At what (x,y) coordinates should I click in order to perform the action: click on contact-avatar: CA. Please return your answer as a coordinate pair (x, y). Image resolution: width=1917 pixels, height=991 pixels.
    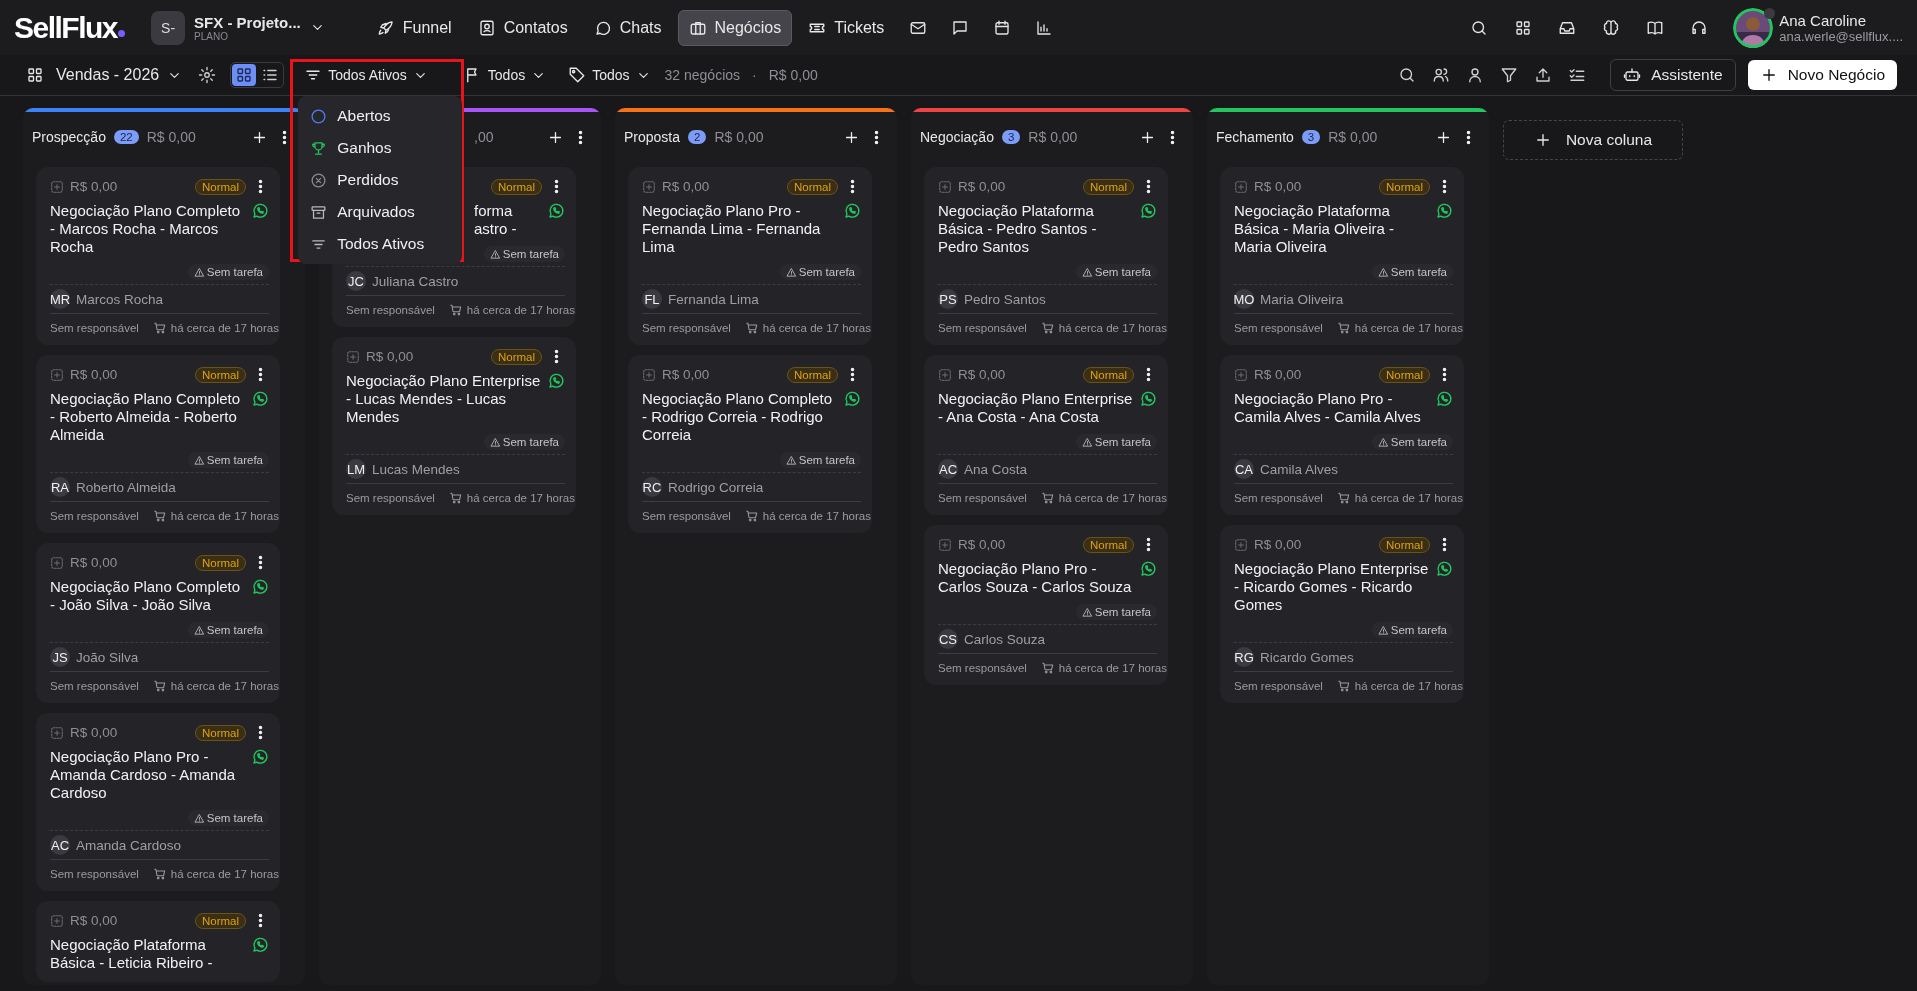
    Looking at the image, I should click on (1244, 469).